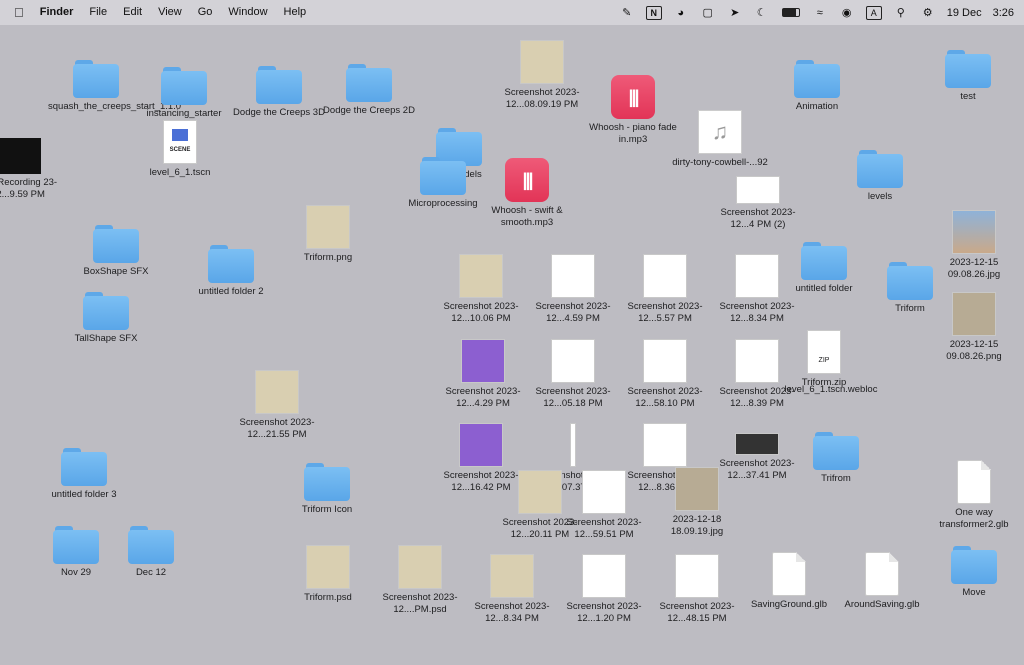 The width and height of the screenshot is (1024, 665). Describe the element at coordinates (627, 13) in the screenshot. I see `feather-icon: ✎` at that location.